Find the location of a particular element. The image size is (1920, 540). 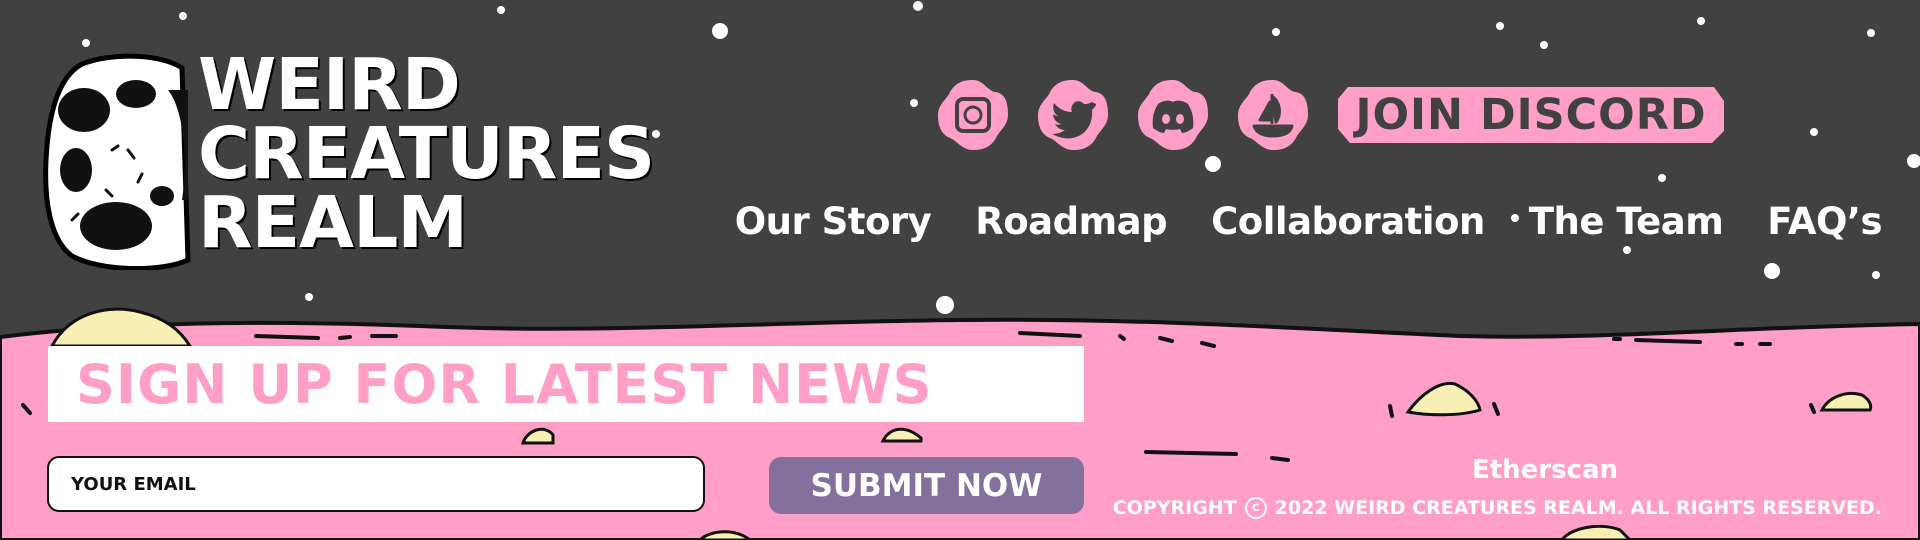

instagram-link is located at coordinates (973, 115).